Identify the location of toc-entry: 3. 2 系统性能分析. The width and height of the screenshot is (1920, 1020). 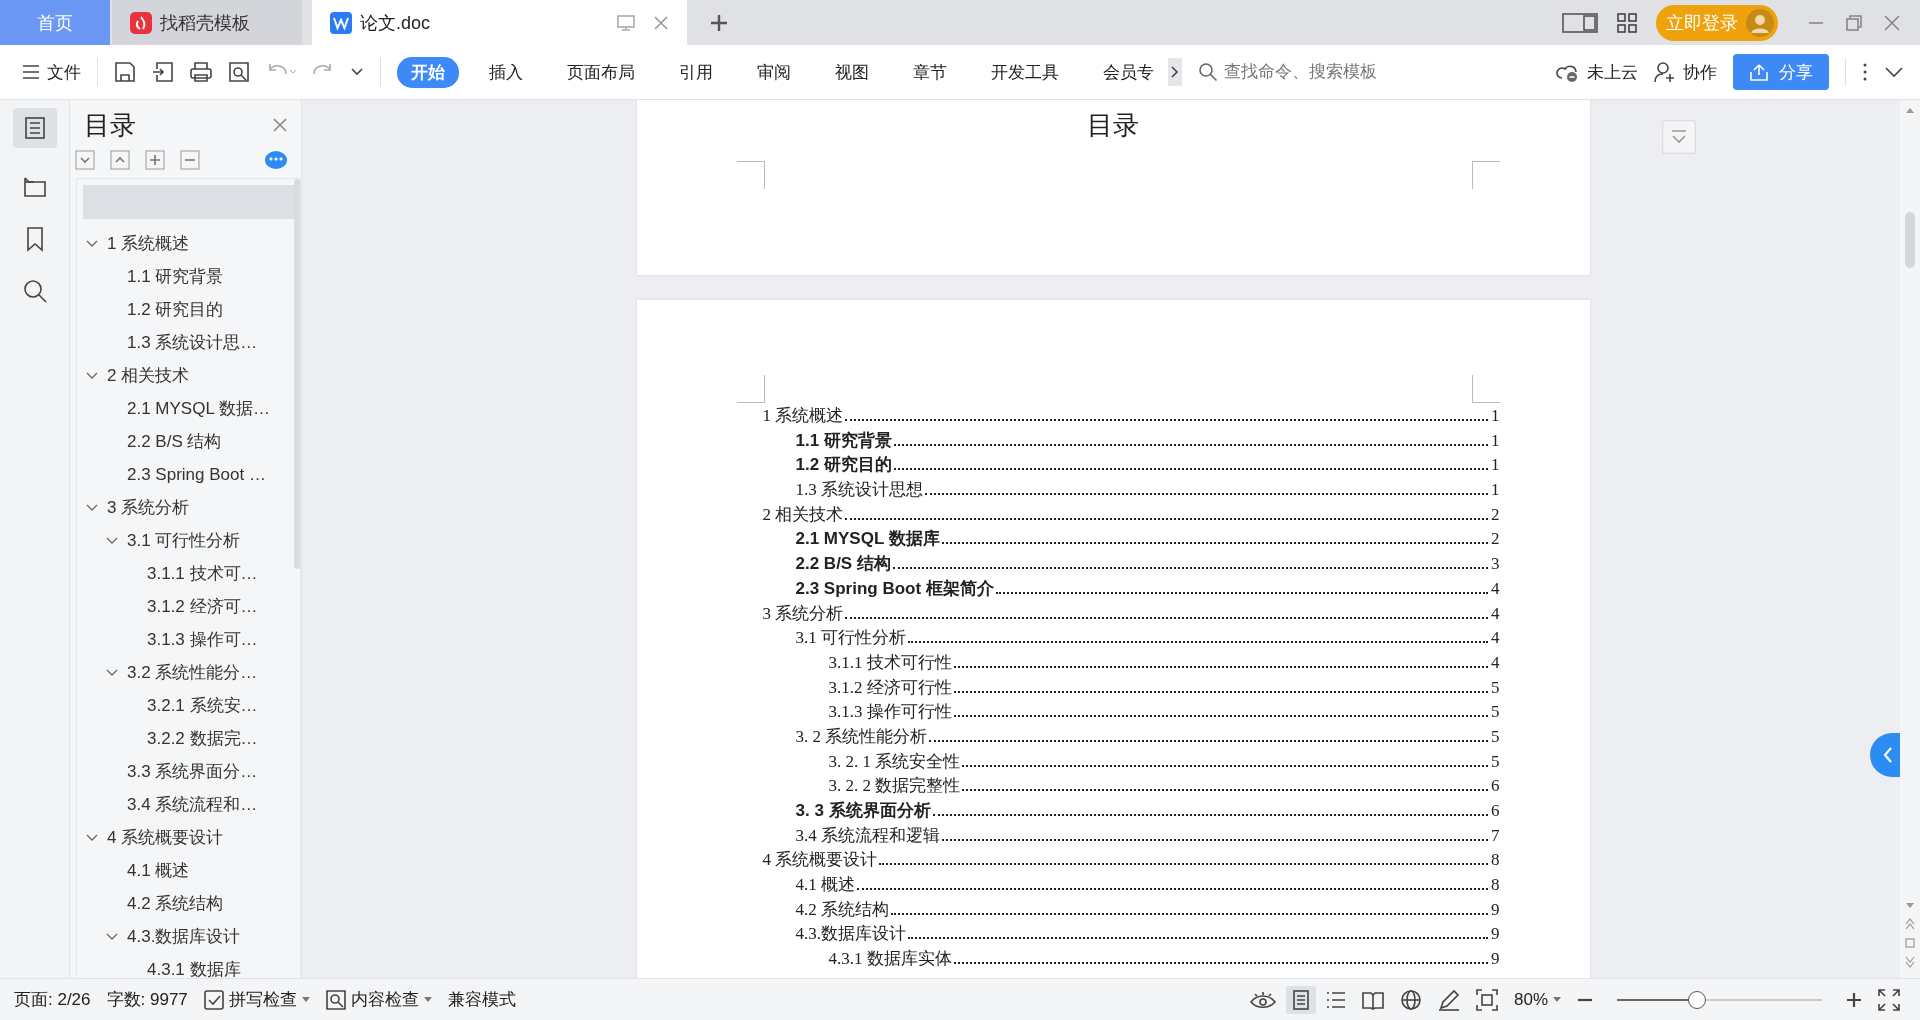
(861, 736).